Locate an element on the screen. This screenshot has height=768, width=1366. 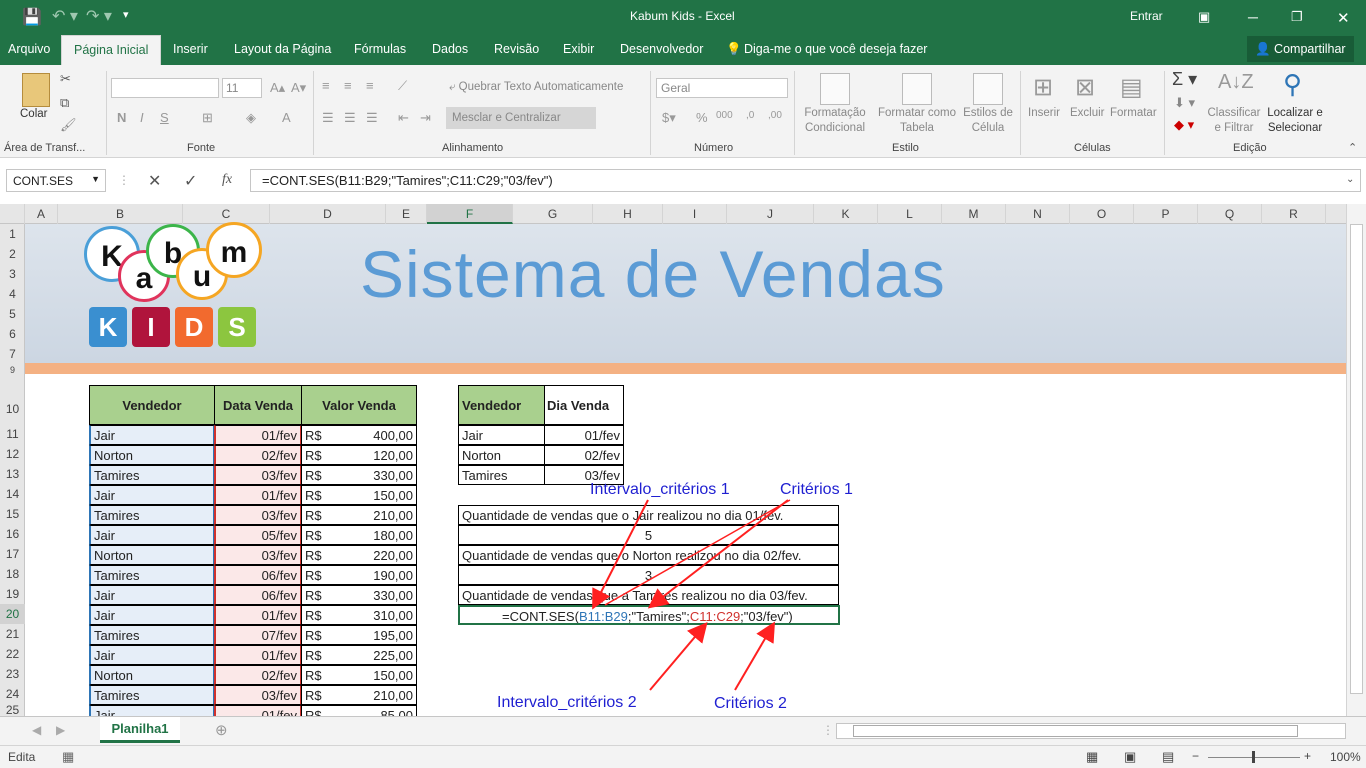
page-layout-icon: ▣ is located at coordinates (1130, 757).